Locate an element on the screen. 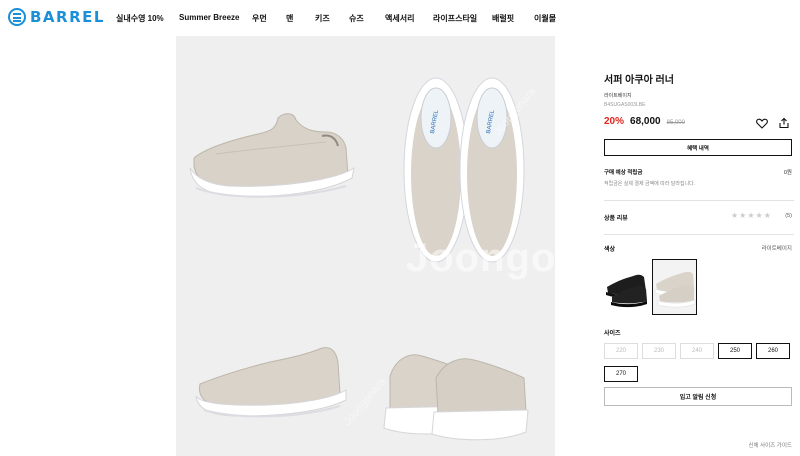 The width and height of the screenshot is (800, 456). beige-shoe-thumbnail is located at coordinates (675, 289).